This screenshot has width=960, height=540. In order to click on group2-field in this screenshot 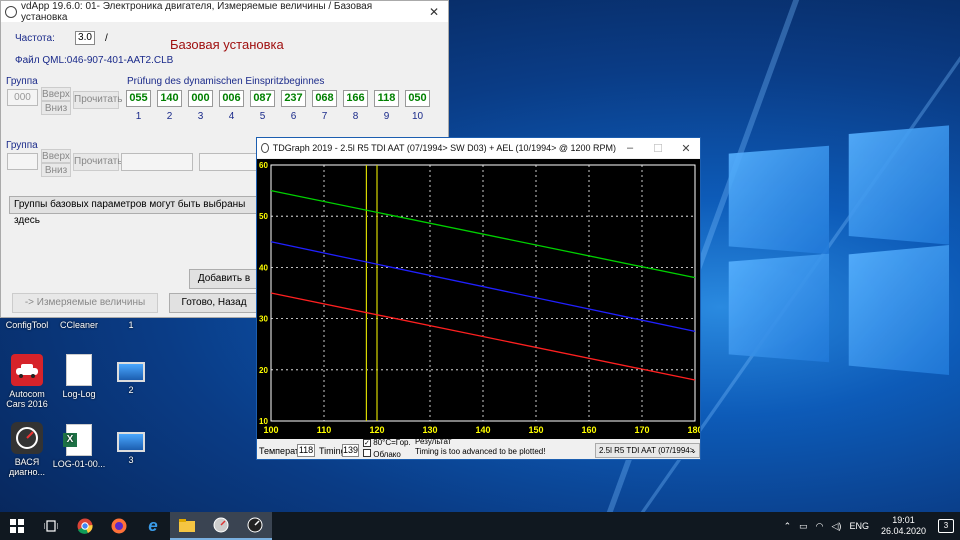, I will do `click(22, 161)`.